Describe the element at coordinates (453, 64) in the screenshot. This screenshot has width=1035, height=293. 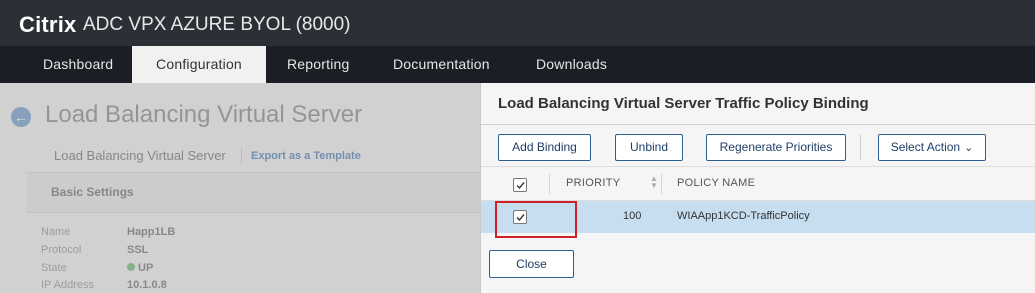
I see `tab-documentation: Documentation` at that location.